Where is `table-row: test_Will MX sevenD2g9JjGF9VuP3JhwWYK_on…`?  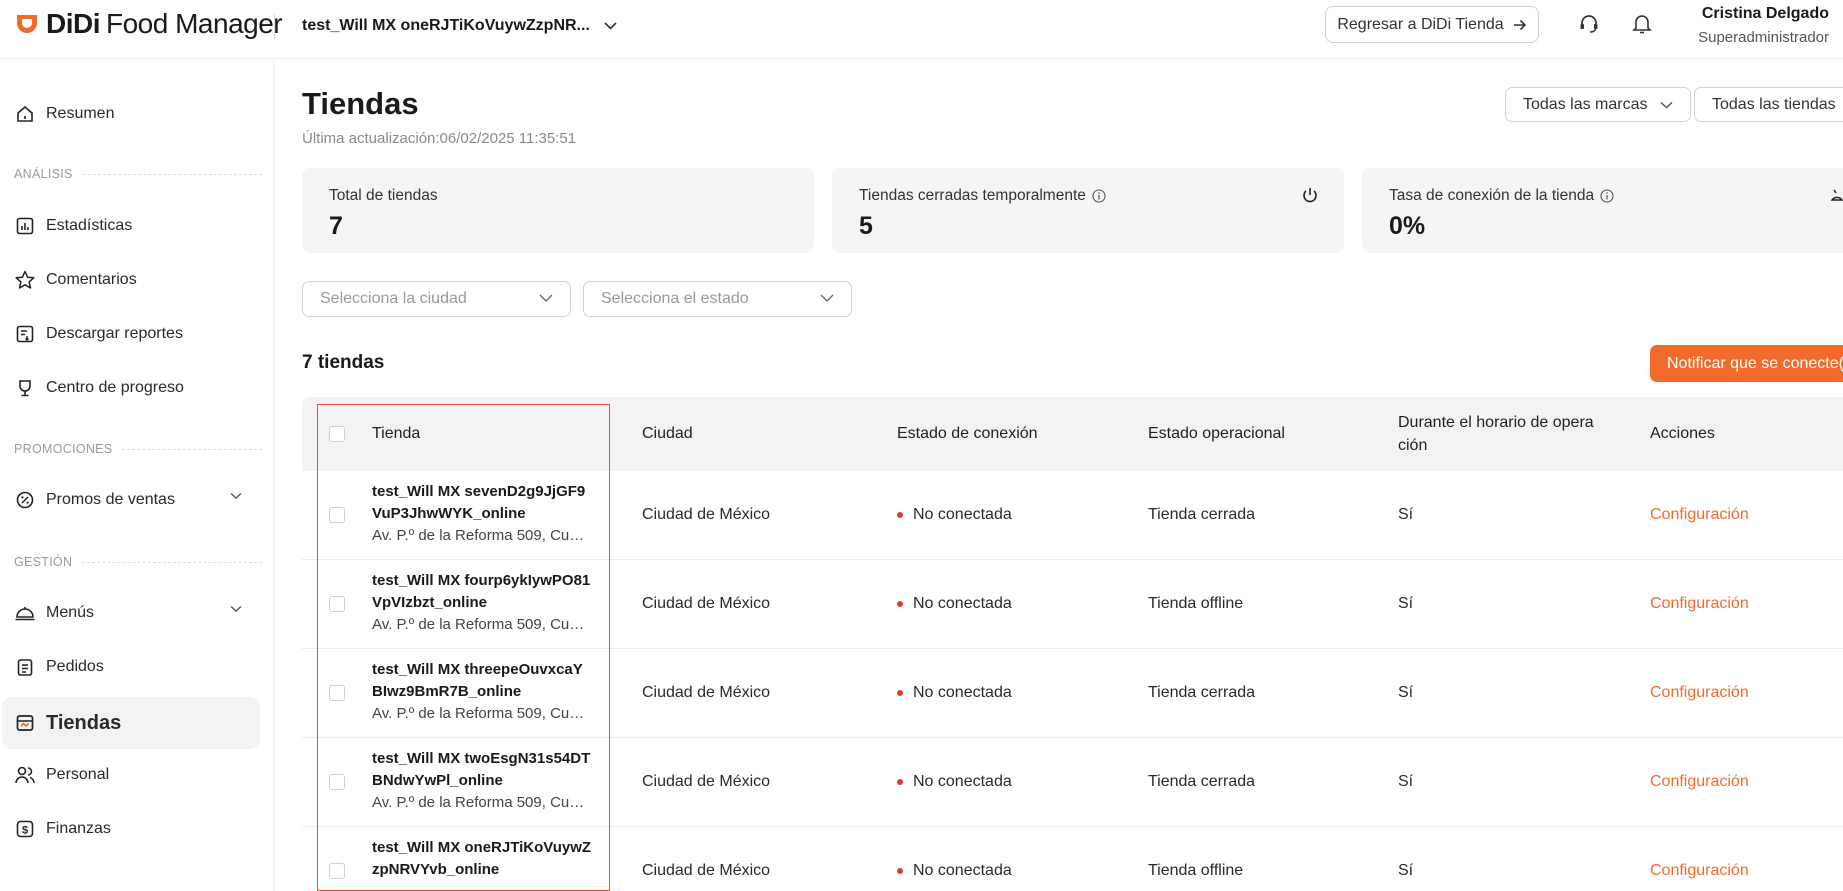
table-row: test_Will MX sevenD2g9JjGF9VuP3JhwWYK_on… is located at coordinates (1072, 515).